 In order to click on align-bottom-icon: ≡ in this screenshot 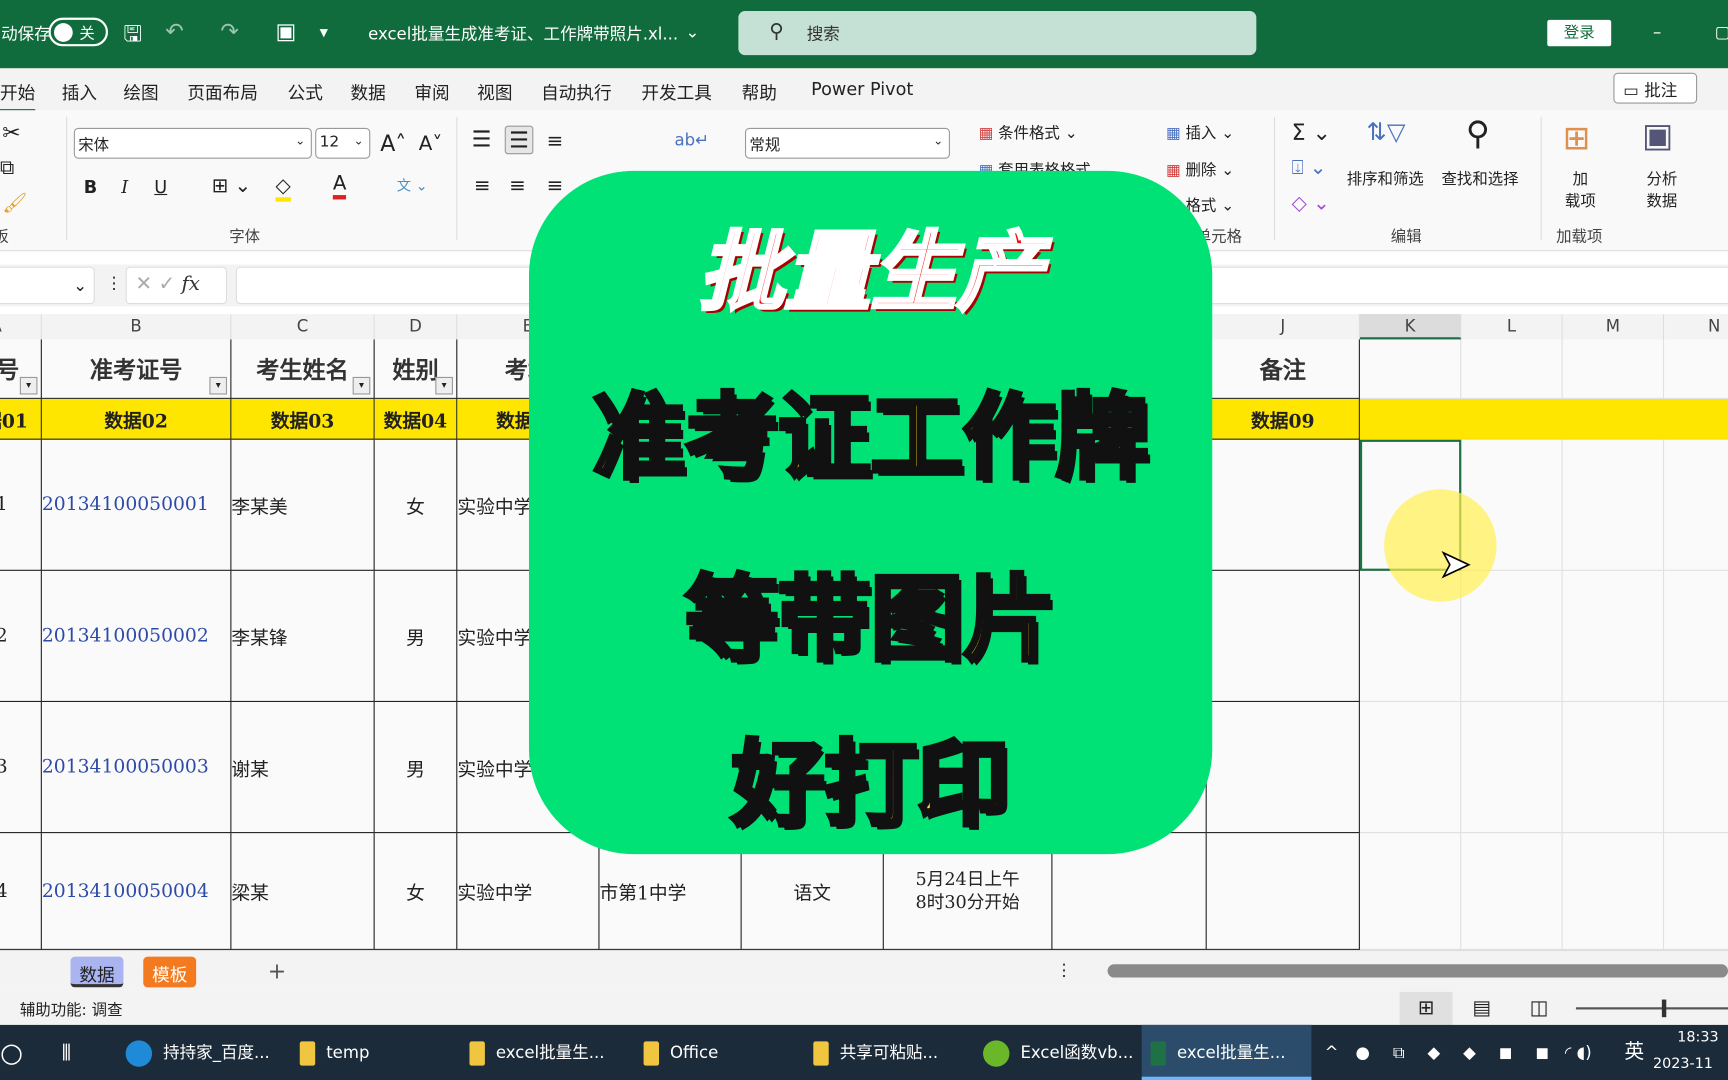, I will do `click(555, 141)`.